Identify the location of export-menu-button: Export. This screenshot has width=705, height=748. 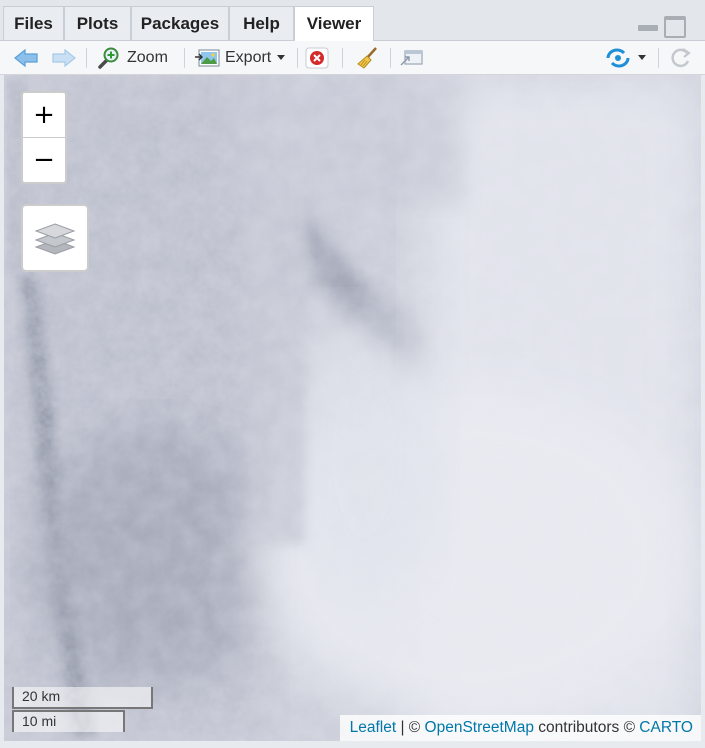
(240, 57).